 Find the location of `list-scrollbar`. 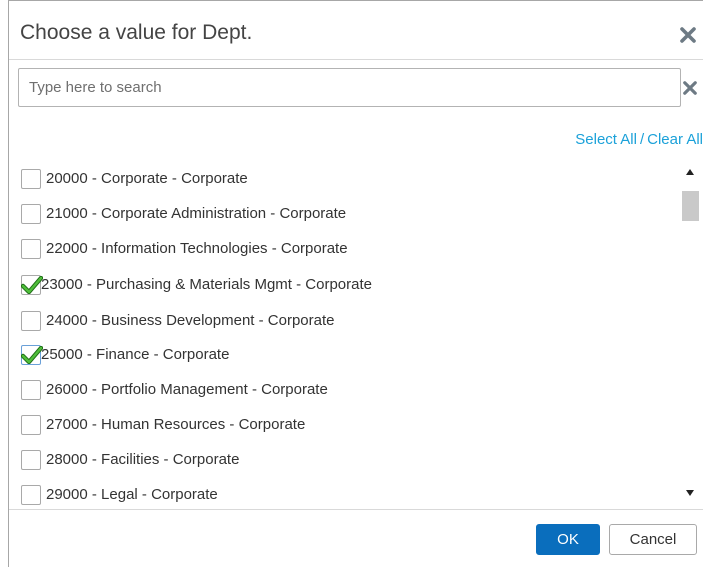

list-scrollbar is located at coordinates (691, 333).